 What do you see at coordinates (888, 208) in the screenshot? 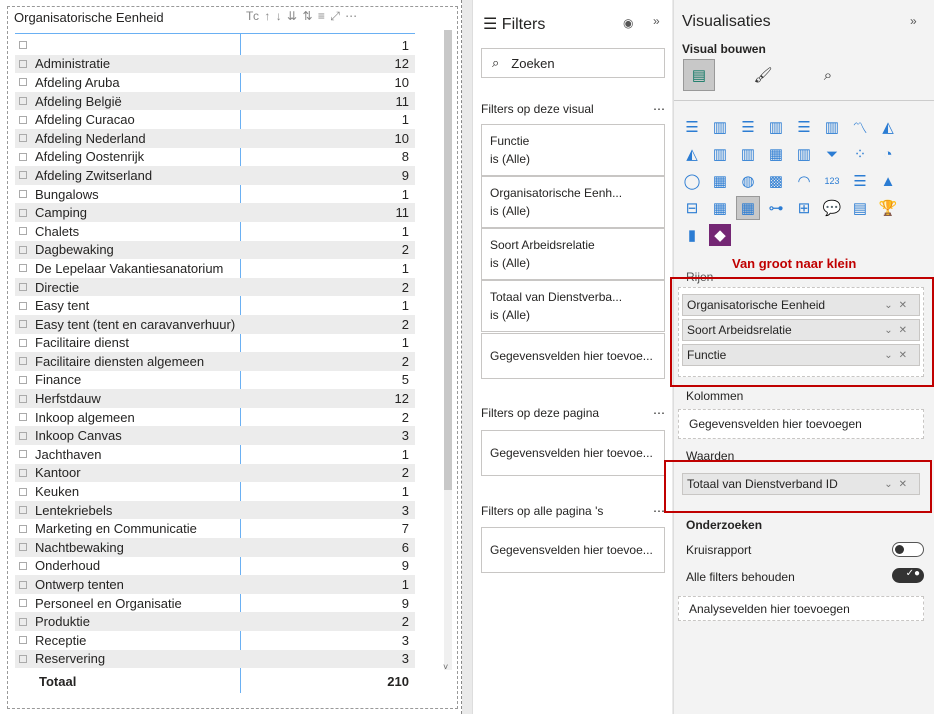
I see `goals-visual-icon: 🏆` at bounding box center [888, 208].